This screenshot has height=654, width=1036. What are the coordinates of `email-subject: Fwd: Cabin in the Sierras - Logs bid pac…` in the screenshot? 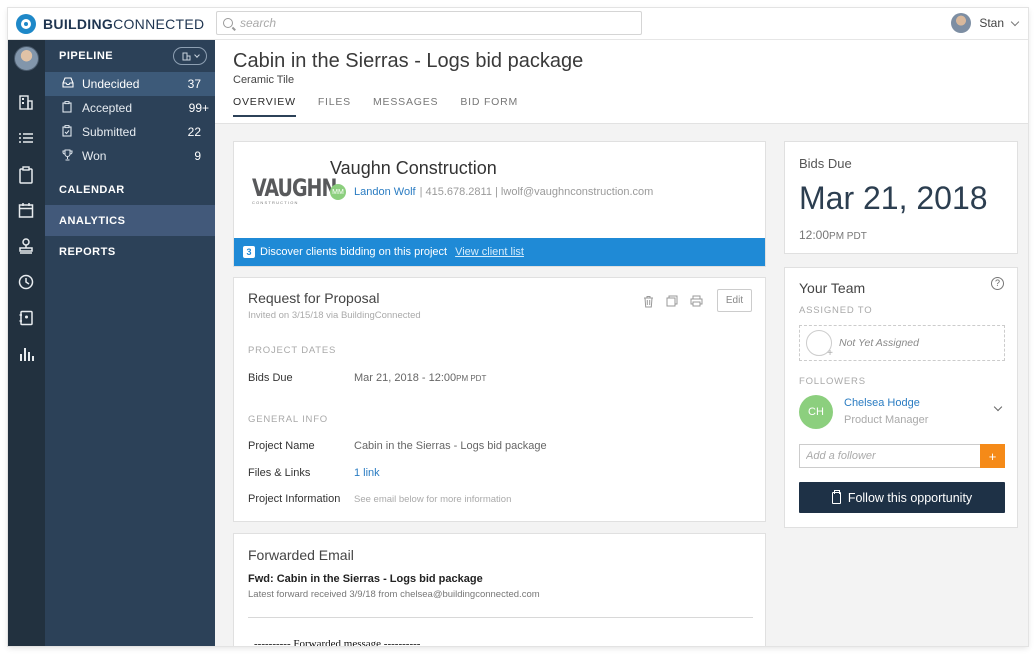 It's located at (365, 579).